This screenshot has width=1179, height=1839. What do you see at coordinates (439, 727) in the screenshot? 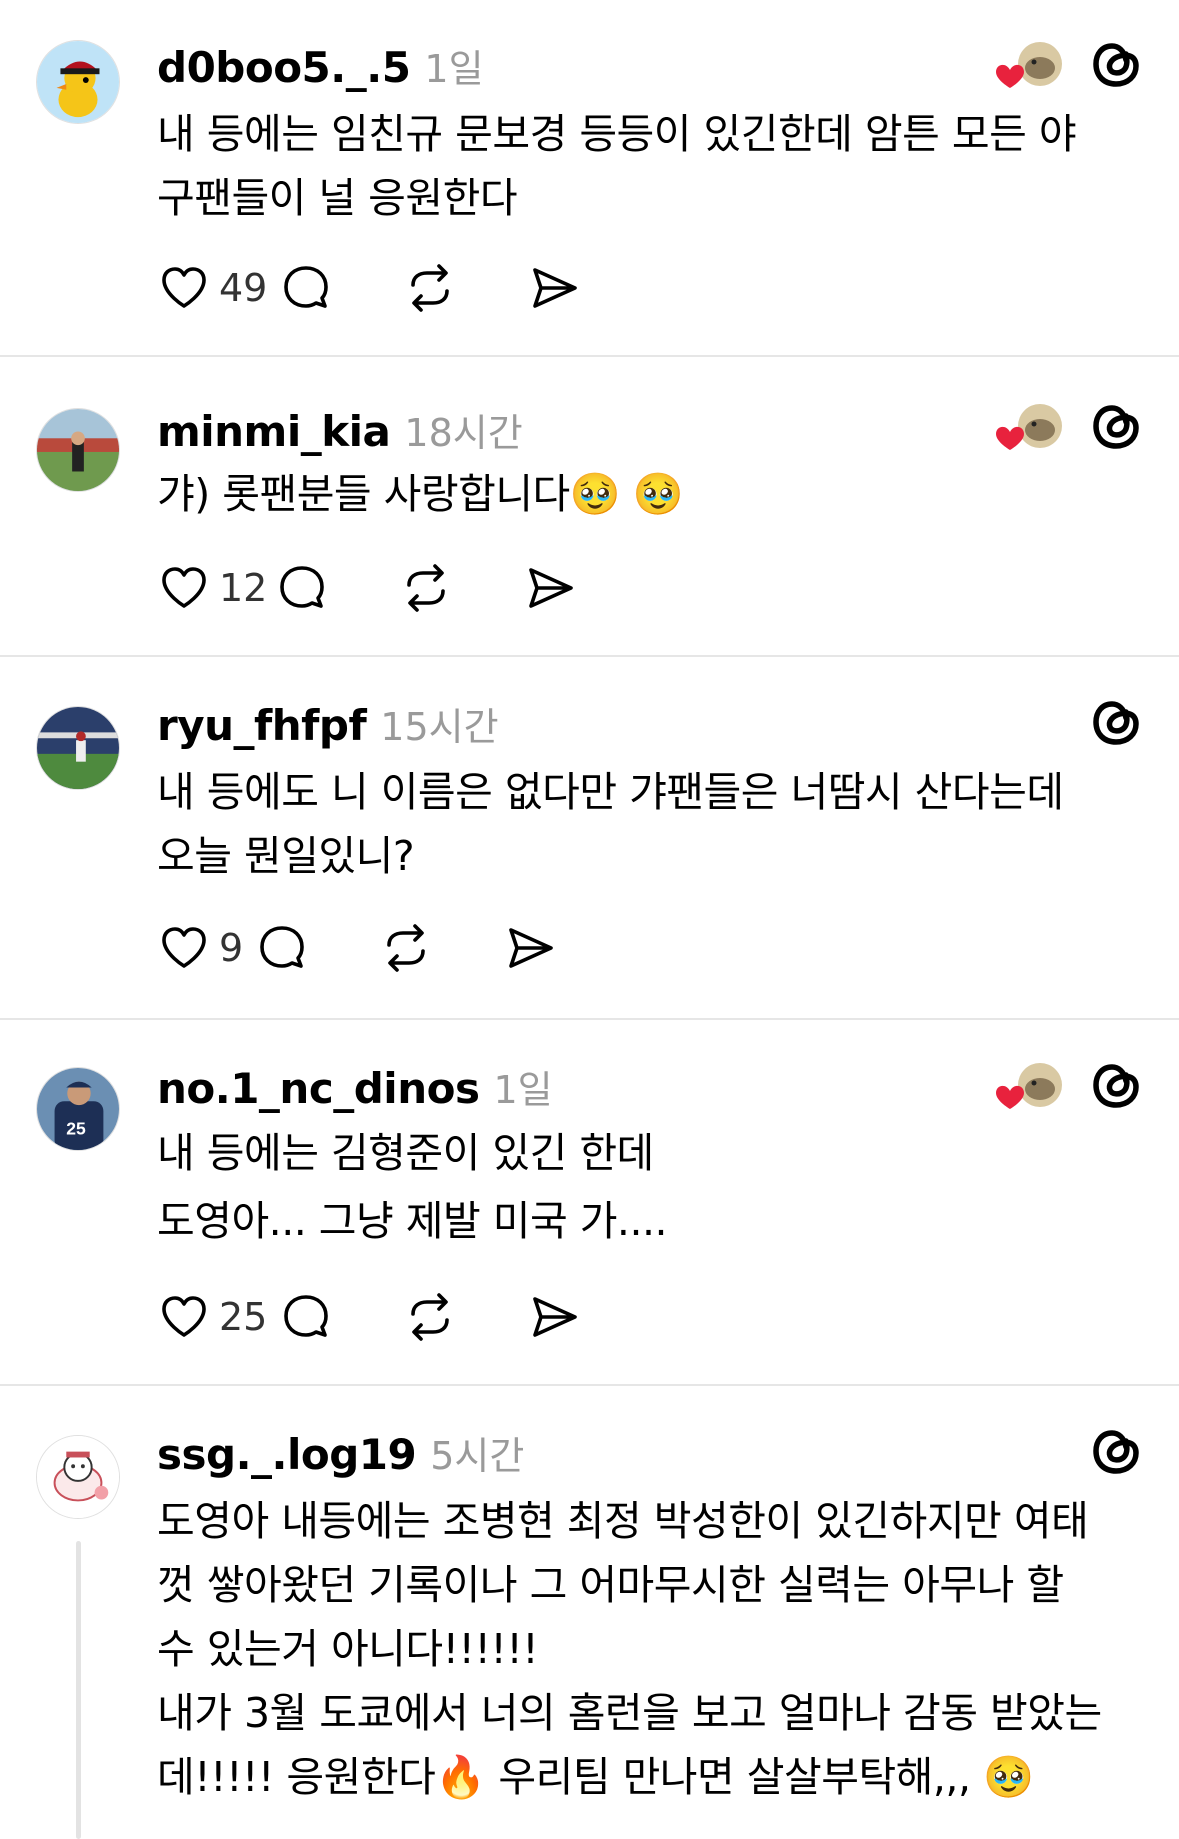
I see `timestamp: 15시간` at bounding box center [439, 727].